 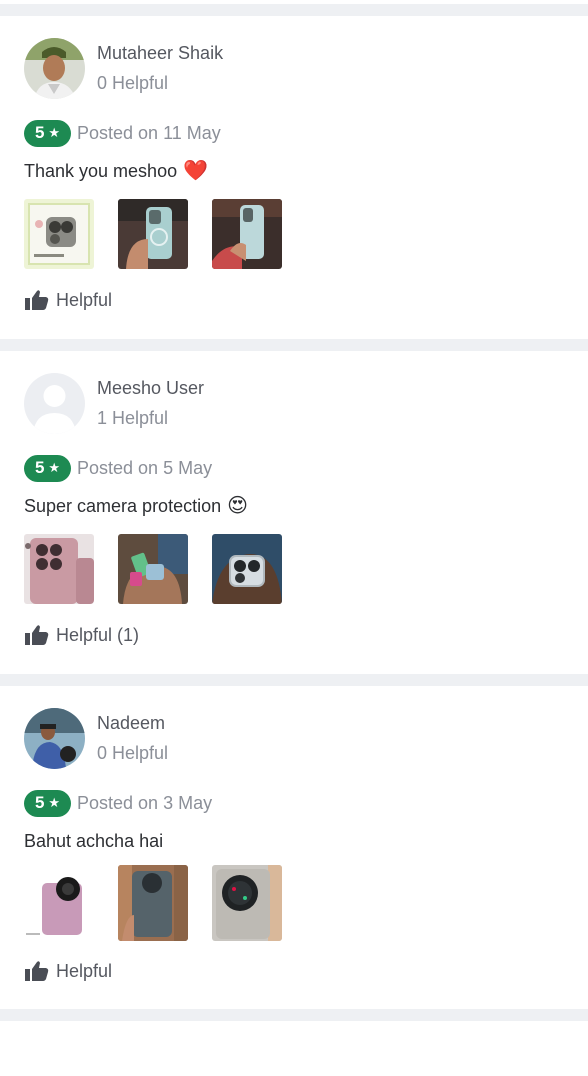 I want to click on reviewer-name: Nadeem, so click(x=131, y=723).